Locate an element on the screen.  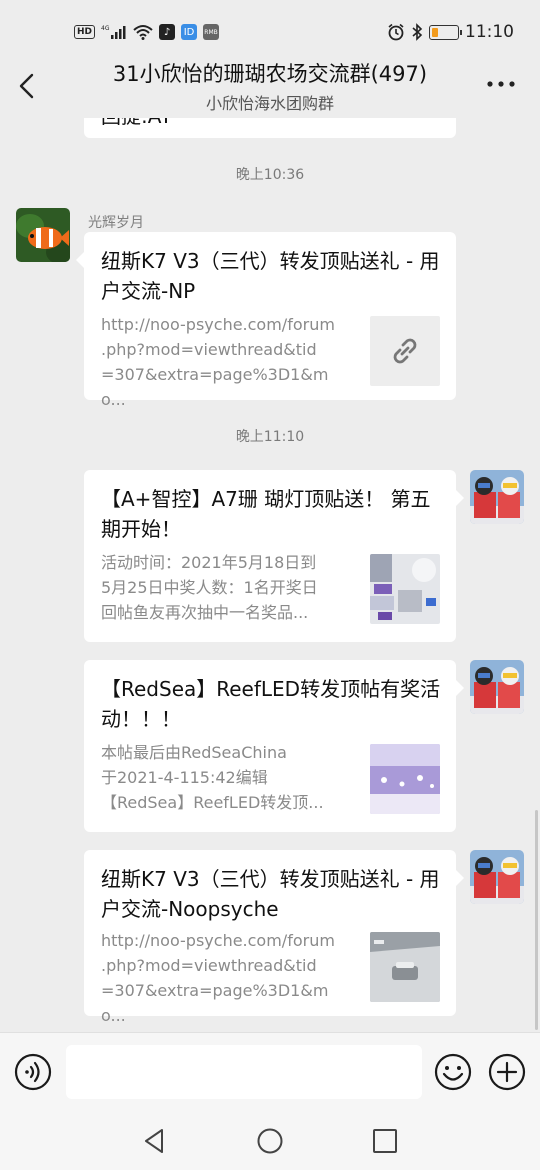
status-left: HD 4G ♪ ID RMB is located at coordinates (147, 32).